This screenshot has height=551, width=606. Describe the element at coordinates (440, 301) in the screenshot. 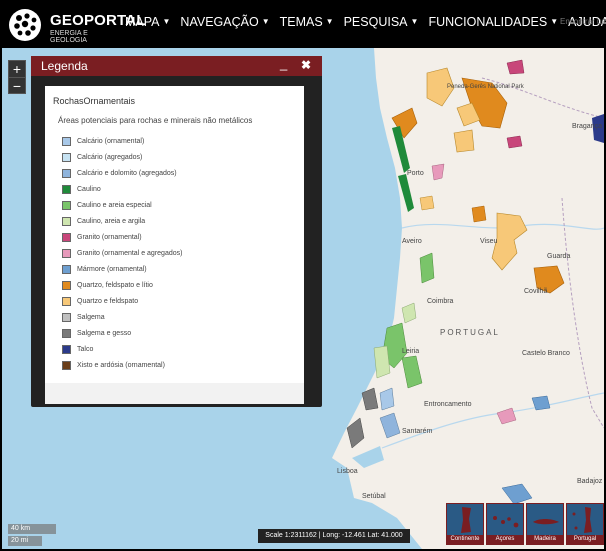

I see `place-coimbra: Coimbra` at that location.